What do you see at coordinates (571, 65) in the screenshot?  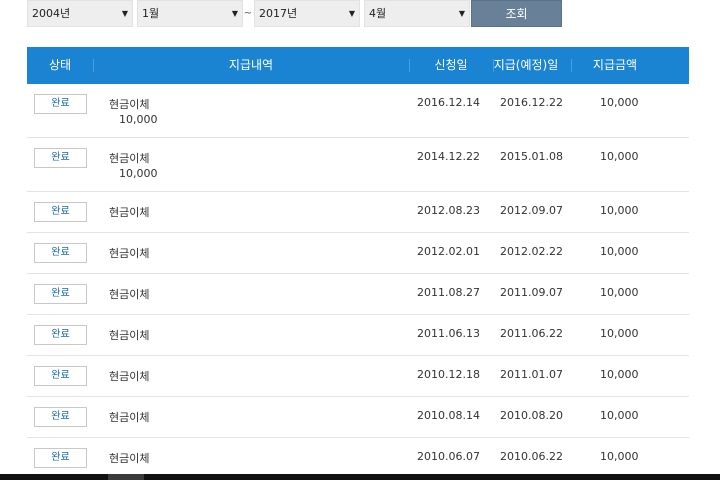 I see `header-divider` at bounding box center [571, 65].